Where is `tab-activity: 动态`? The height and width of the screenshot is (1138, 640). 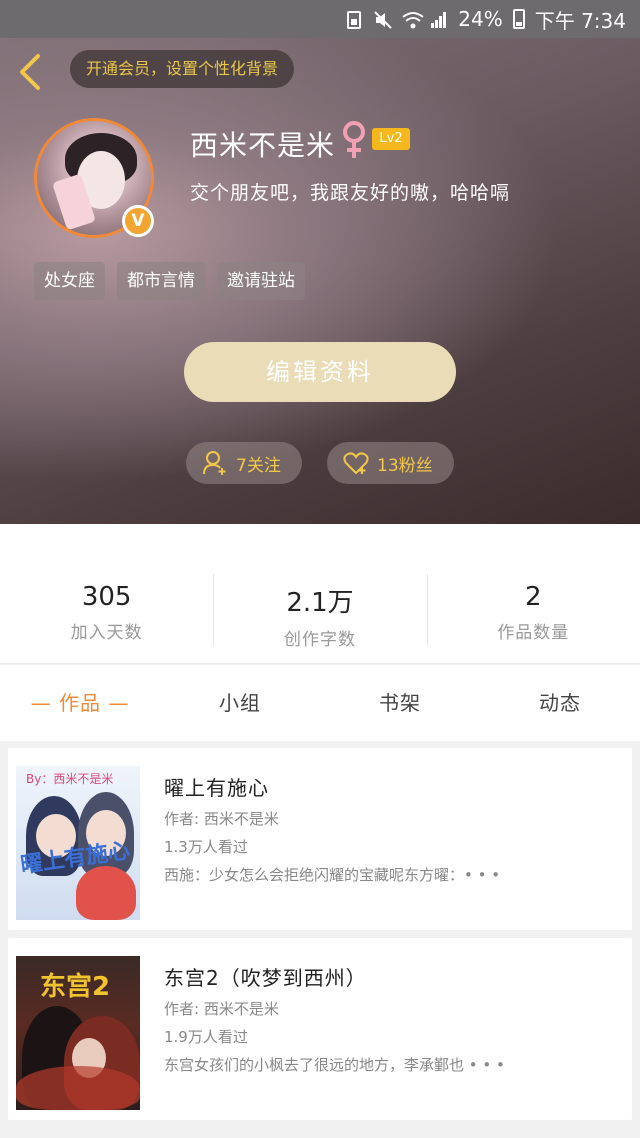
tab-activity: 动态 is located at coordinates (560, 703).